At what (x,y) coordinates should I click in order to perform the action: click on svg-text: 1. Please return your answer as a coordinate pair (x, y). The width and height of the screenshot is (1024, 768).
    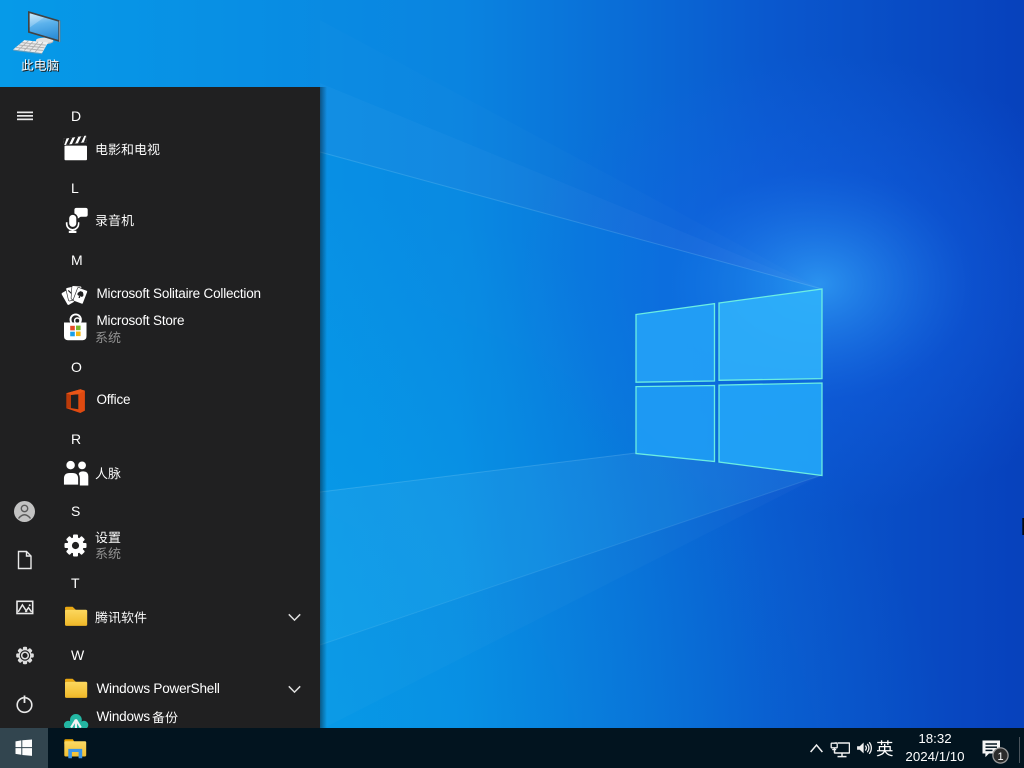
    Looking at the image, I should click on (1000, 757).